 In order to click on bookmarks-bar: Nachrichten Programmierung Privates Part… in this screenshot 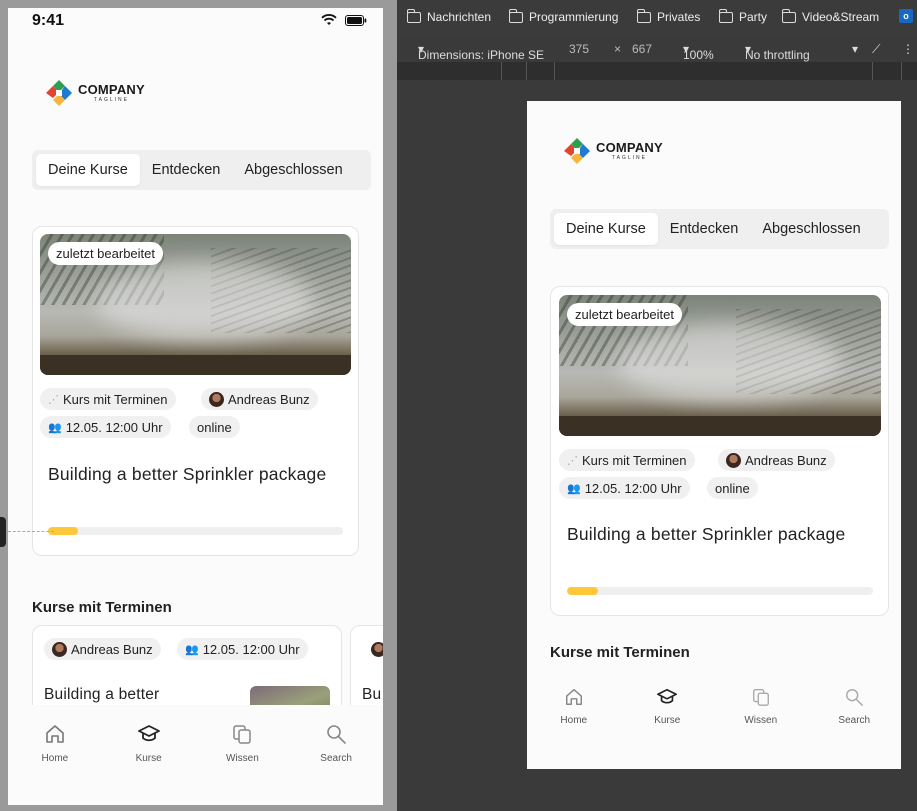, I will do `click(657, 18)`.